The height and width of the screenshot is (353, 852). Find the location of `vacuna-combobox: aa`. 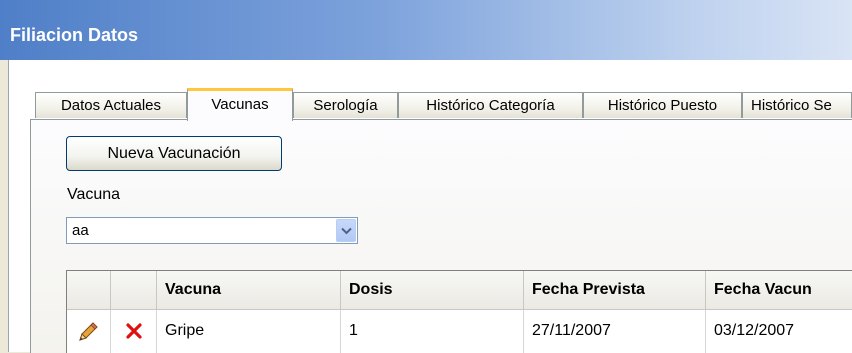

vacuna-combobox: aa is located at coordinates (212, 230).